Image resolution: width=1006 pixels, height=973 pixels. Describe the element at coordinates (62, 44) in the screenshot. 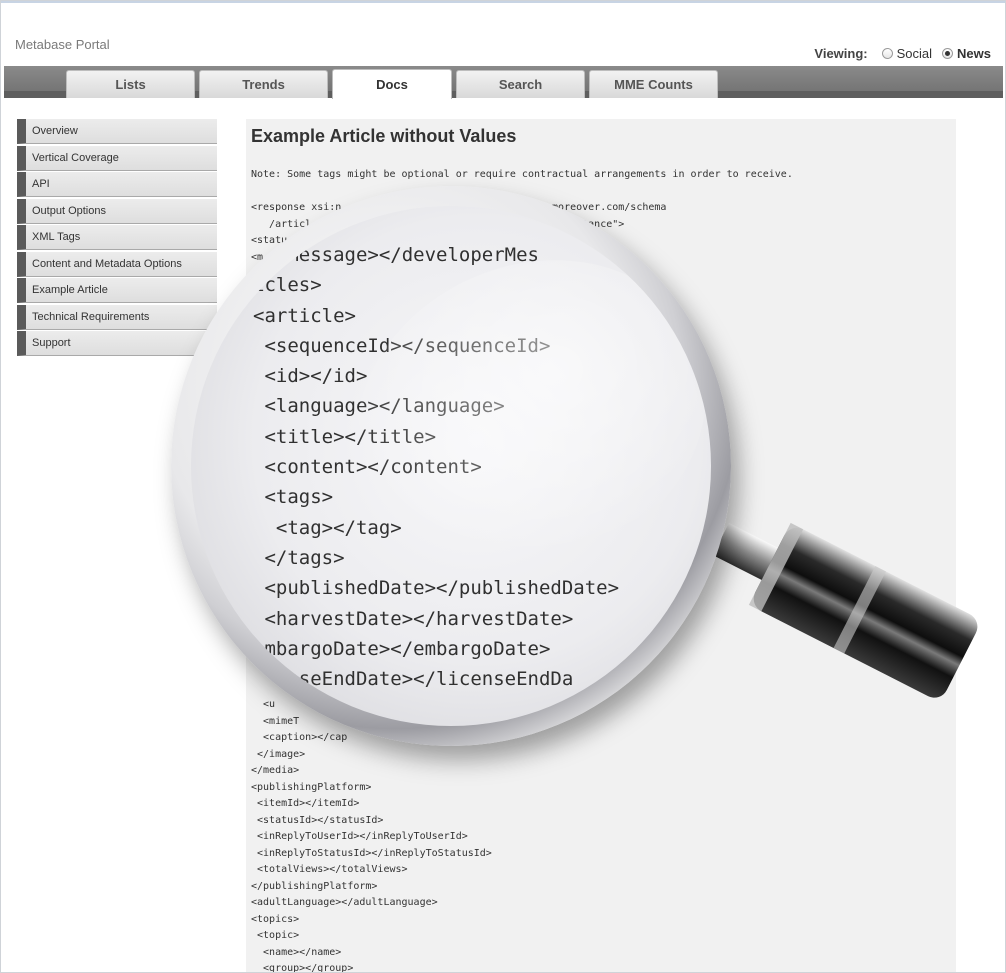

I see `portal-title: Metabase Portal` at that location.